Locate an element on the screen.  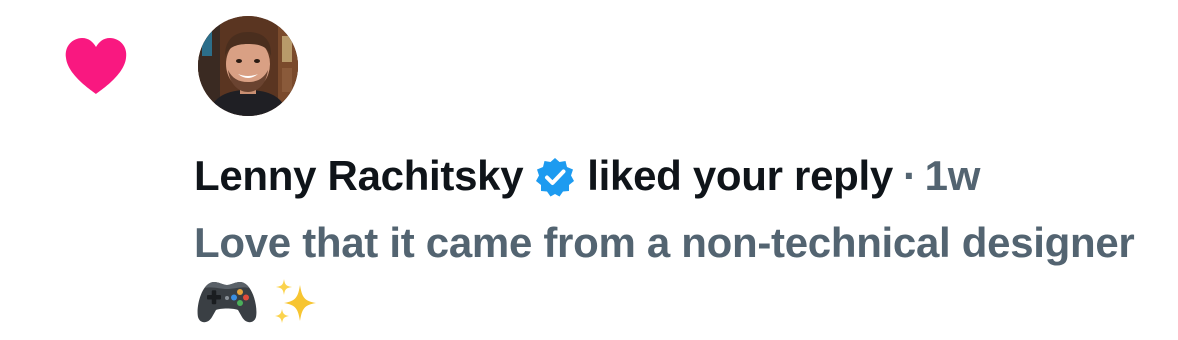
heart-icon is located at coordinates (96, 66).